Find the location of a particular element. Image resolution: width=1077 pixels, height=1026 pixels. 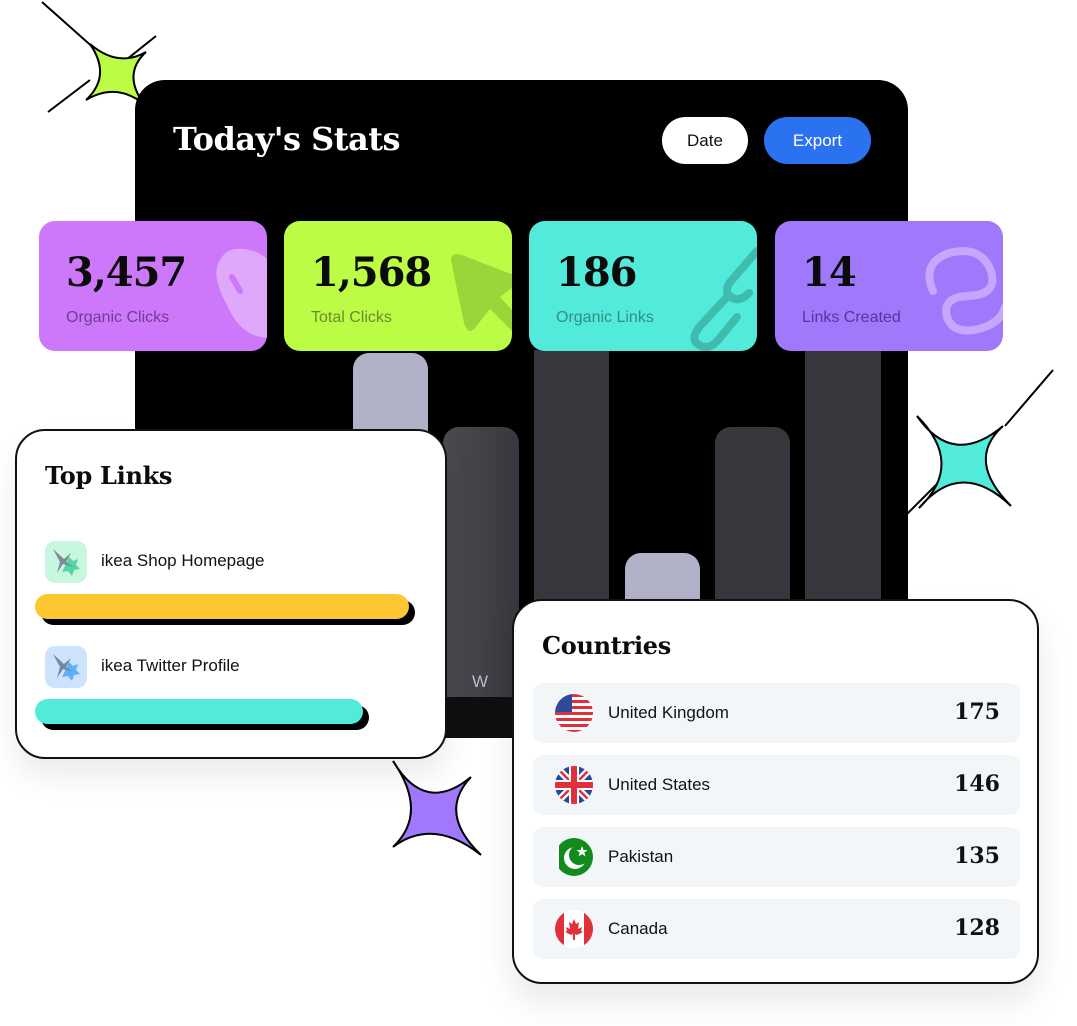

country-count: 135 is located at coordinates (977, 856).